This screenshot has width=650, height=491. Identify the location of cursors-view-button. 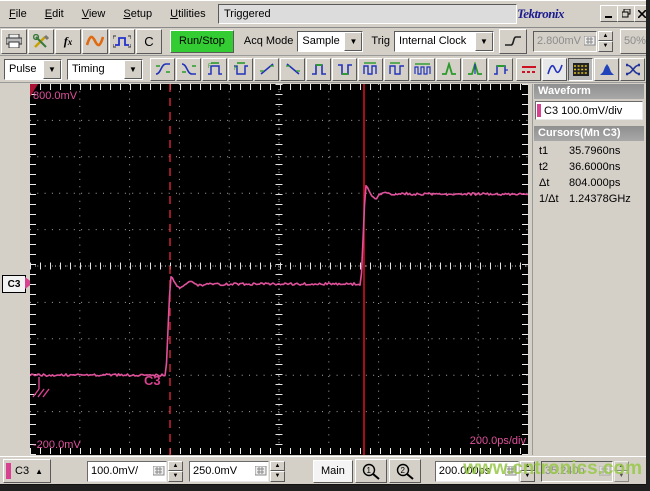
(528, 69).